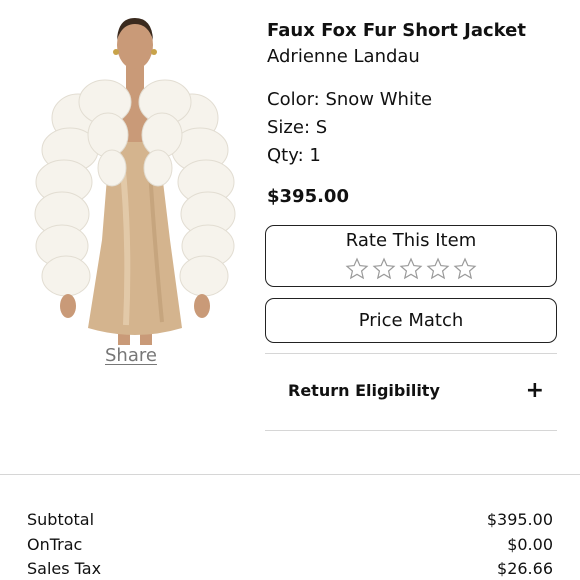 Image resolution: width=580 pixels, height=580 pixels. Describe the element at coordinates (64, 568) in the screenshot. I see `sales-tax-label: Sales Tax` at that location.